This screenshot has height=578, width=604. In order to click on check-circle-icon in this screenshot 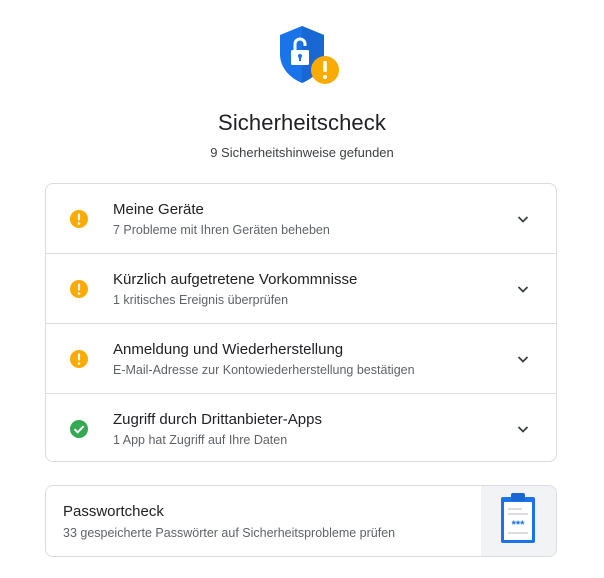, I will do `click(79, 429)`.